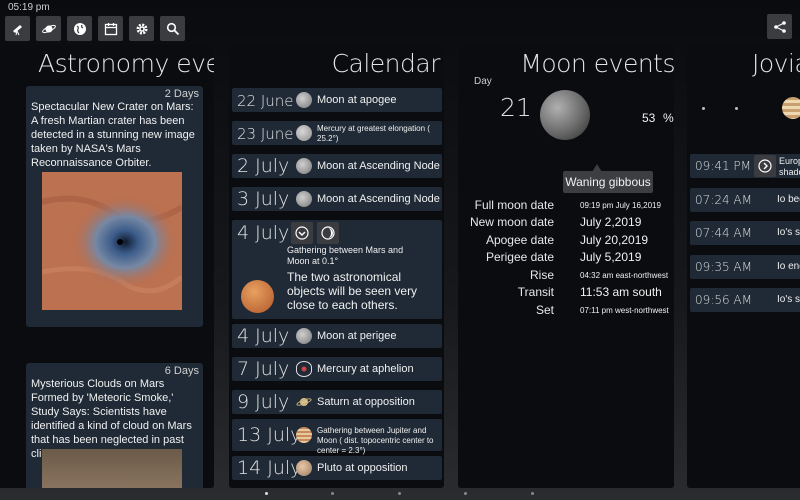 The height and width of the screenshot is (500, 800). I want to click on orbit-icon, so click(304, 369).